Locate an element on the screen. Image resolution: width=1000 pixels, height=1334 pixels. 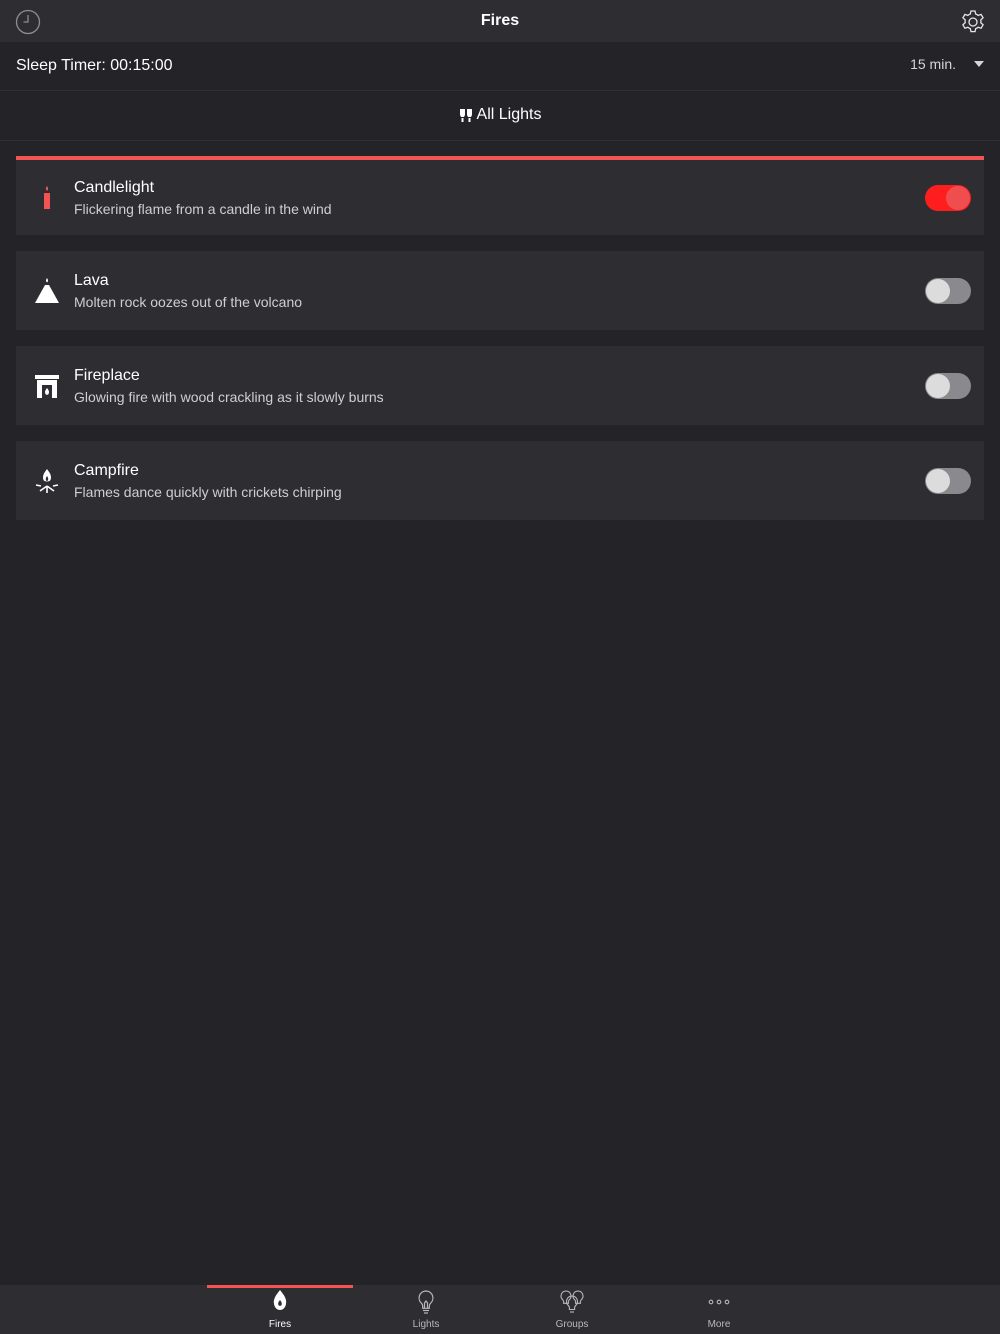
page-title: Fires is located at coordinates (500, 20).